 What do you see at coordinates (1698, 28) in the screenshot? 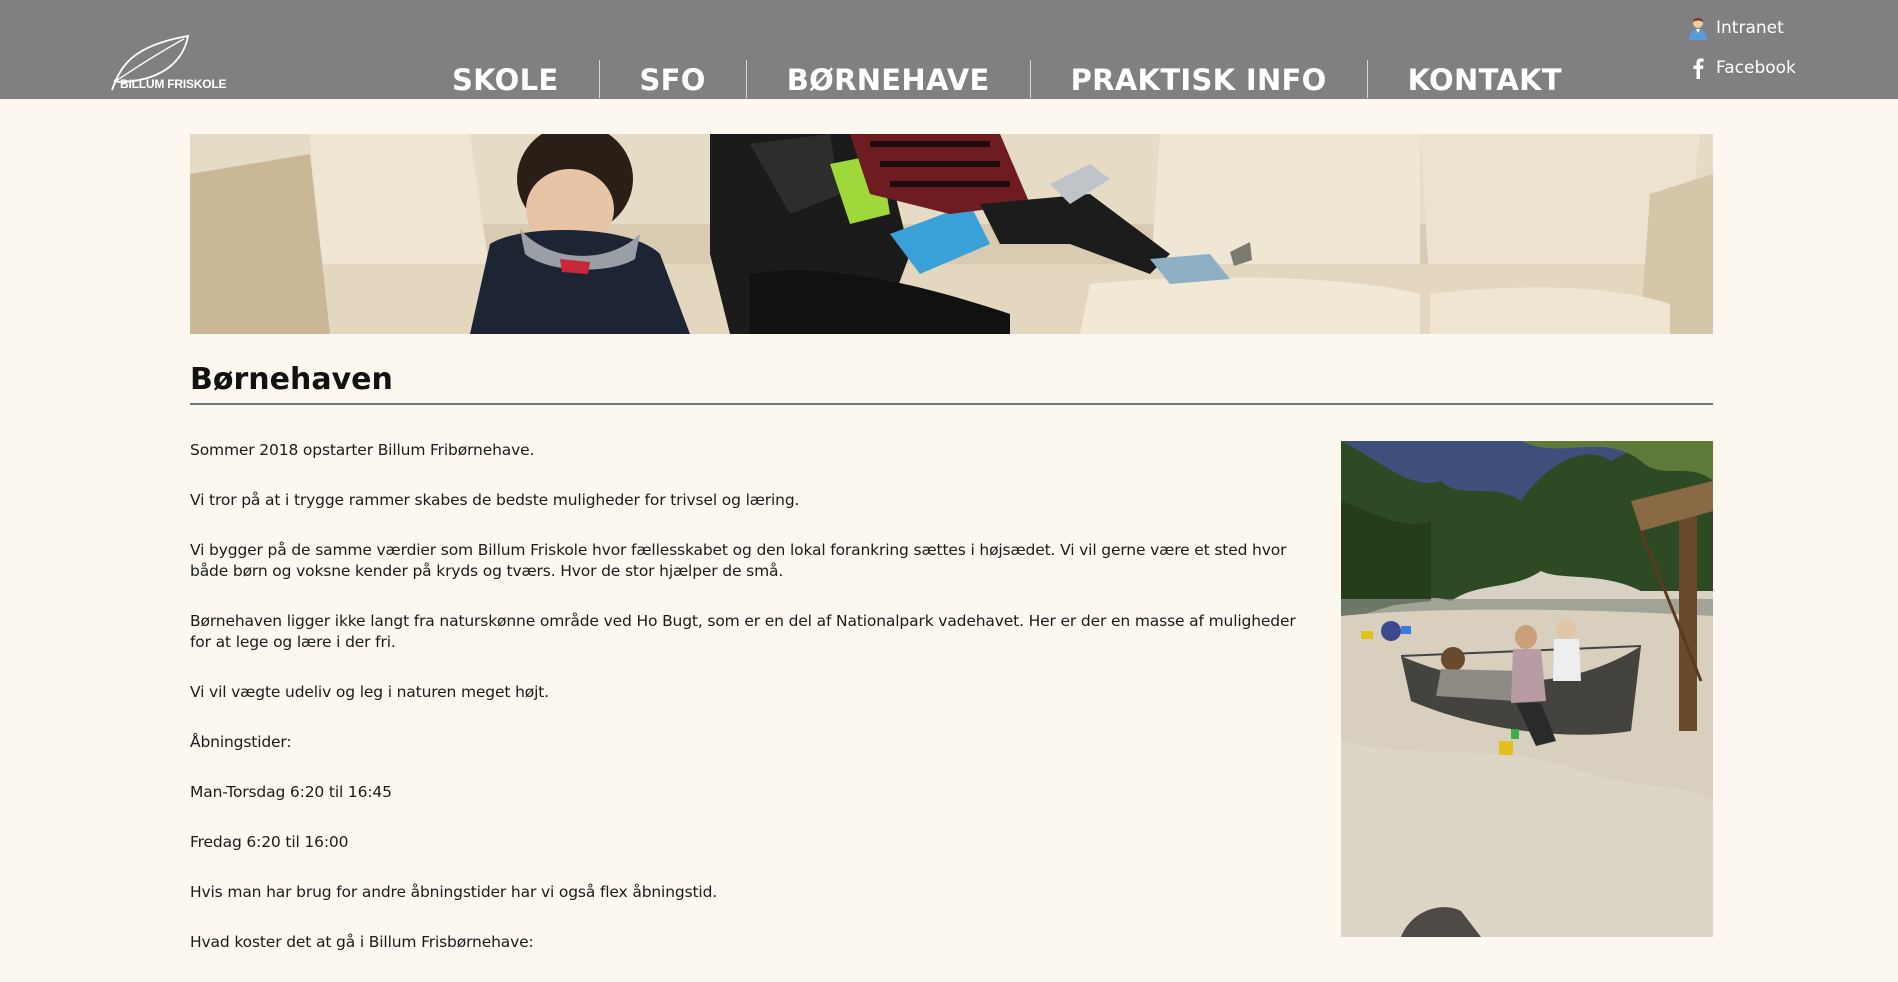
I see `user-icon` at bounding box center [1698, 28].